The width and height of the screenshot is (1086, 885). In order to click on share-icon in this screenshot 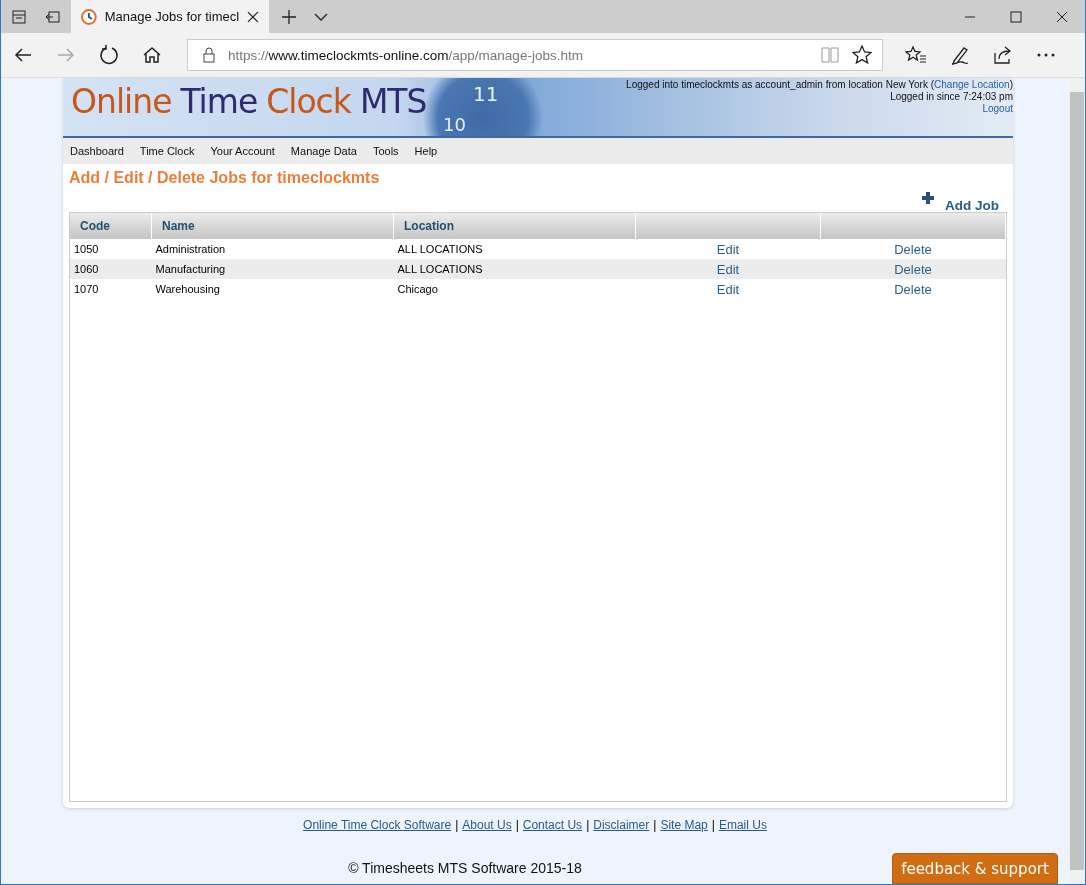, I will do `click(1003, 55)`.